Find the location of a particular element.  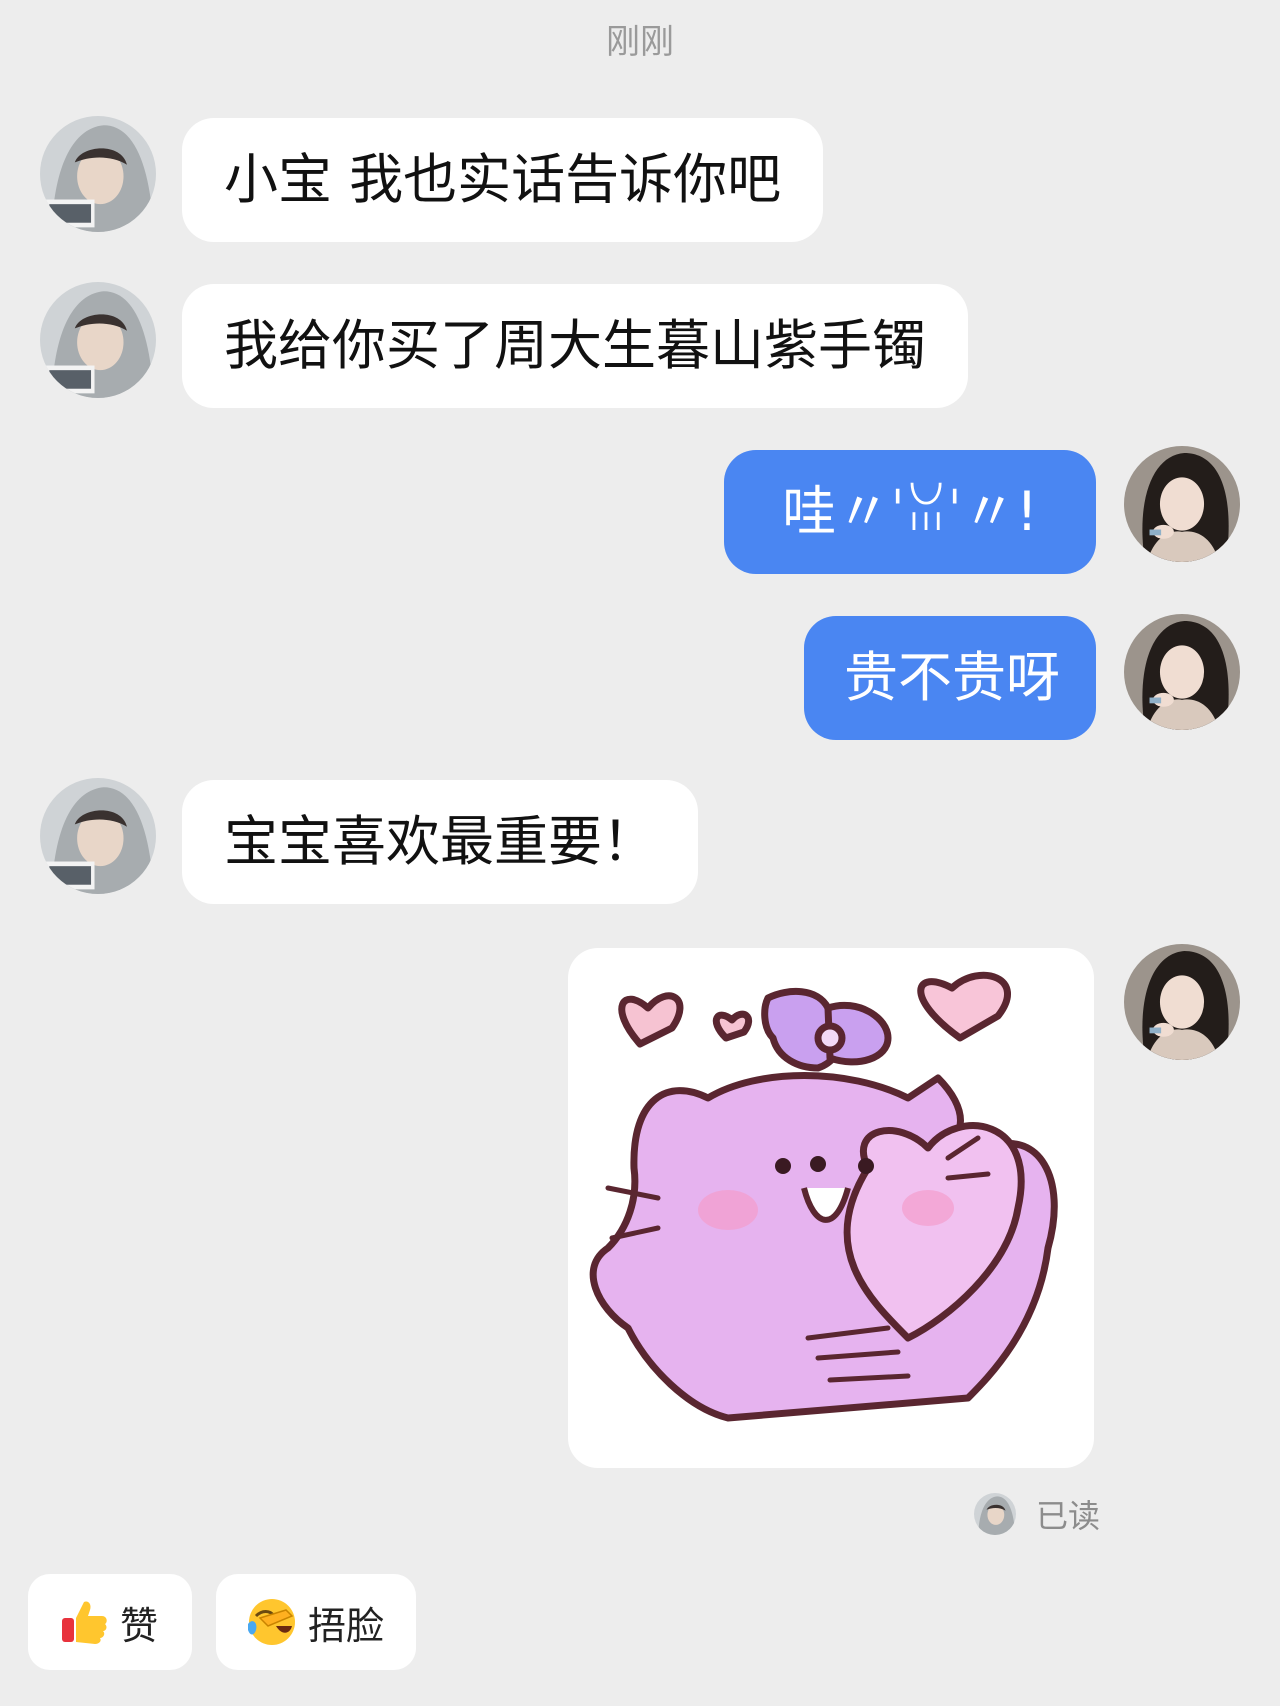

outgoing-message-bubble: 哇〃ˈꈍˈ〃! is located at coordinates (910, 512).